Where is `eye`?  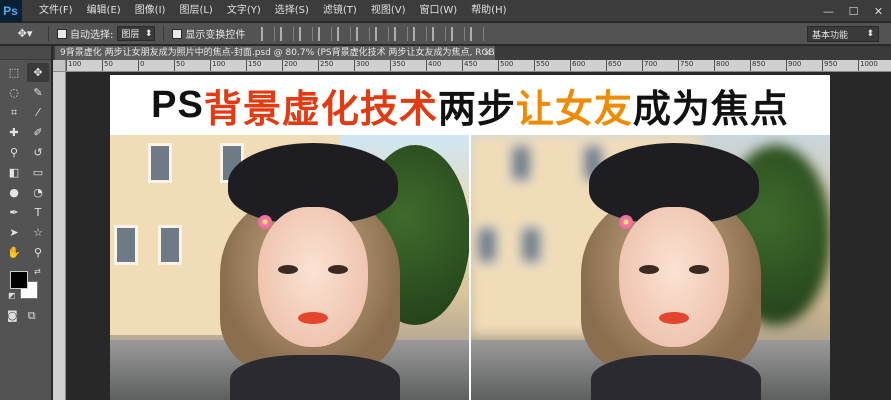 eye is located at coordinates (288, 269).